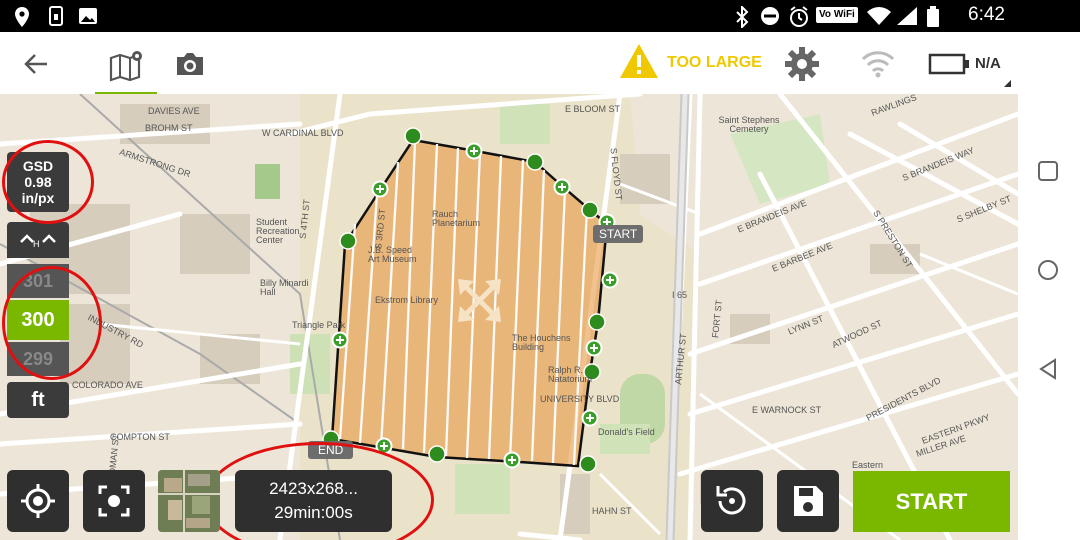  I want to click on altitude-up-icon: H, so click(38, 241).